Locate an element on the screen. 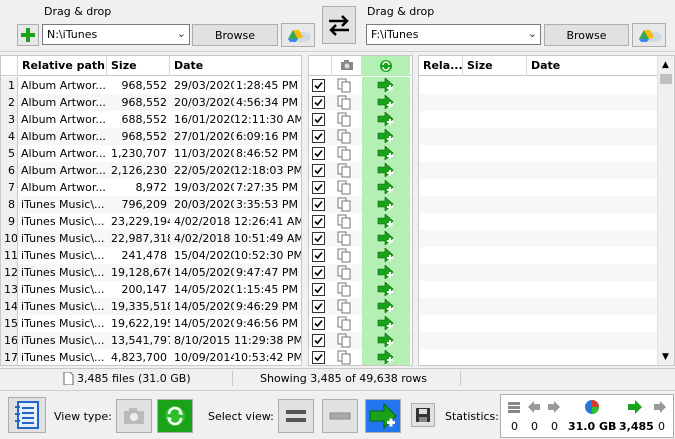  action-grid is located at coordinates (360, 210).